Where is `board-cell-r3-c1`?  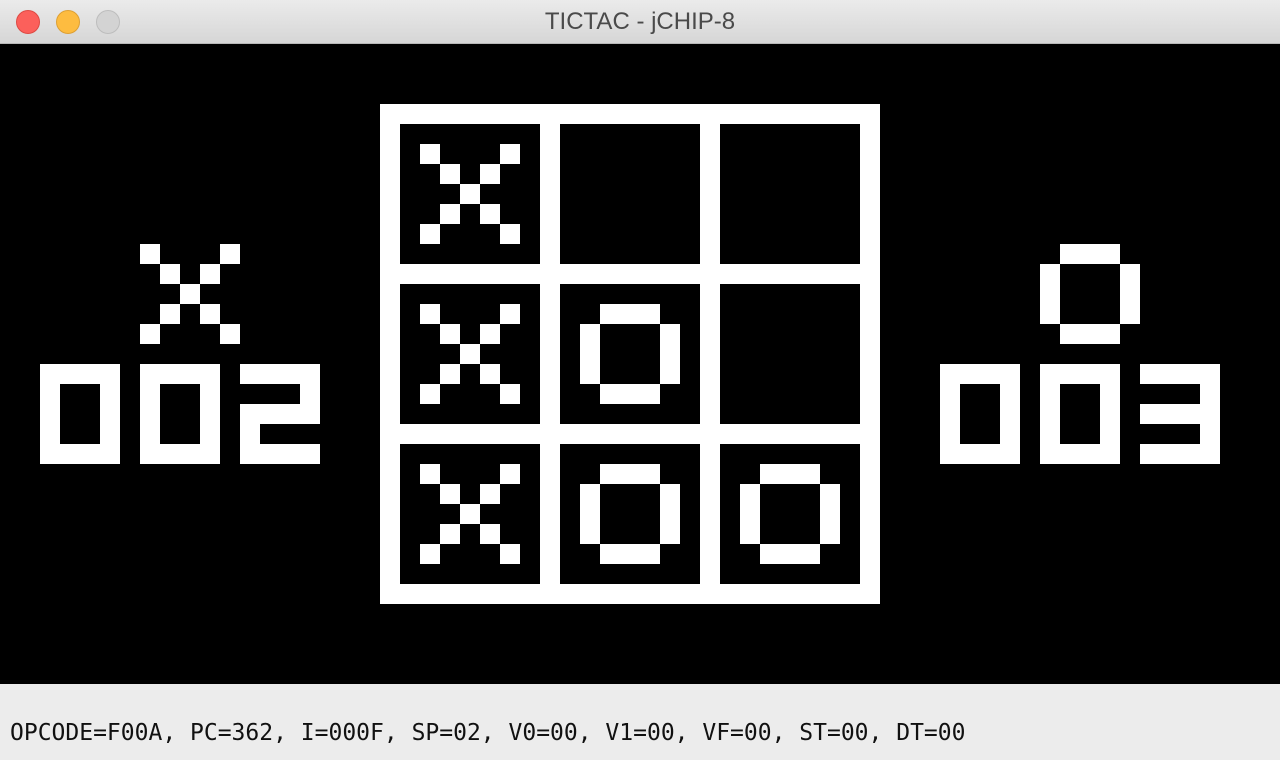
board-cell-r3-c1 is located at coordinates (470, 514).